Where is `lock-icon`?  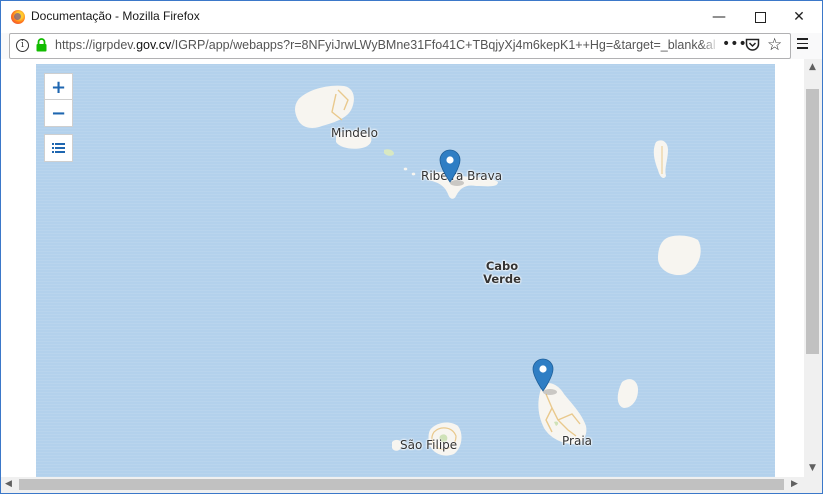
lock-icon is located at coordinates (41, 45).